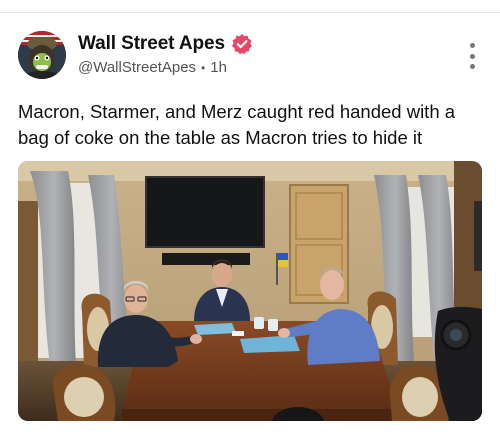  Describe the element at coordinates (137, 67) in the screenshot. I see `author-handle: @WallStreetApes` at that location.